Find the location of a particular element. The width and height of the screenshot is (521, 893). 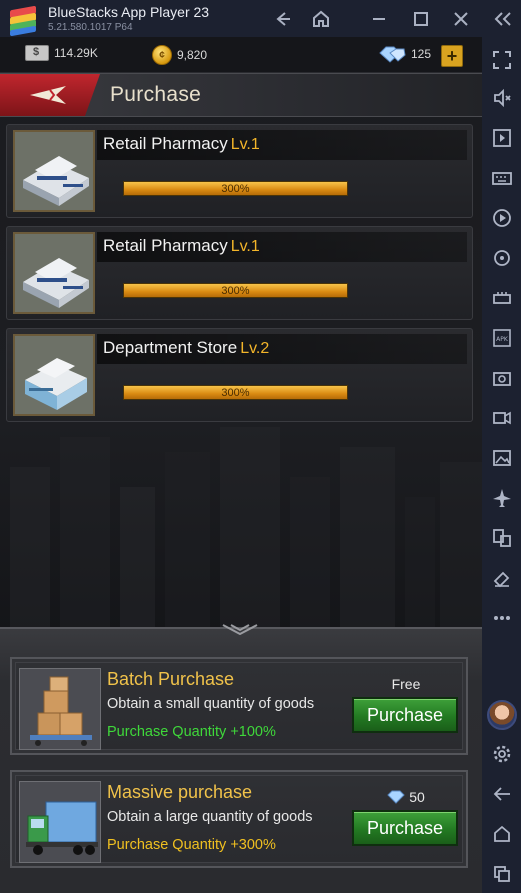

screenshot-icon is located at coordinates (502, 378).